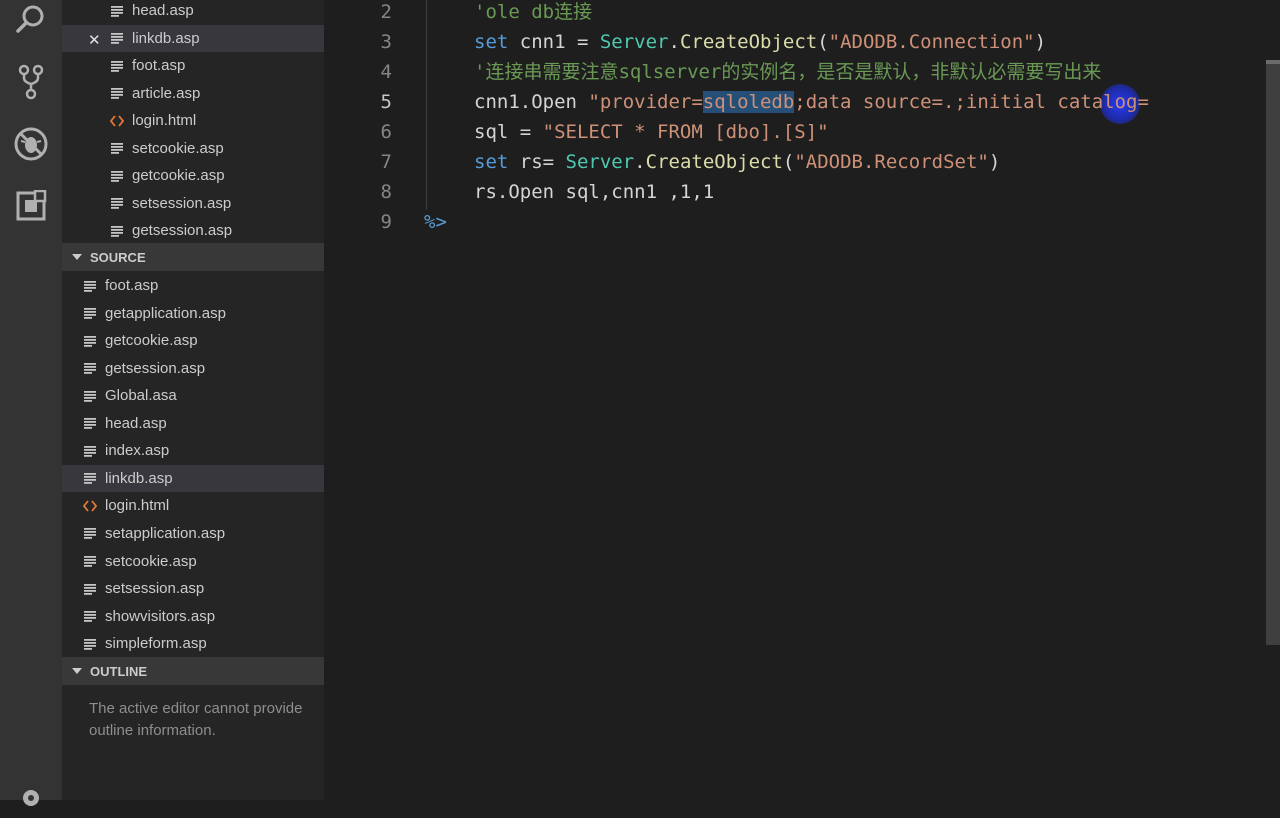 The height and width of the screenshot is (818, 1280). I want to click on file-item: Global.asa, so click(193, 395).